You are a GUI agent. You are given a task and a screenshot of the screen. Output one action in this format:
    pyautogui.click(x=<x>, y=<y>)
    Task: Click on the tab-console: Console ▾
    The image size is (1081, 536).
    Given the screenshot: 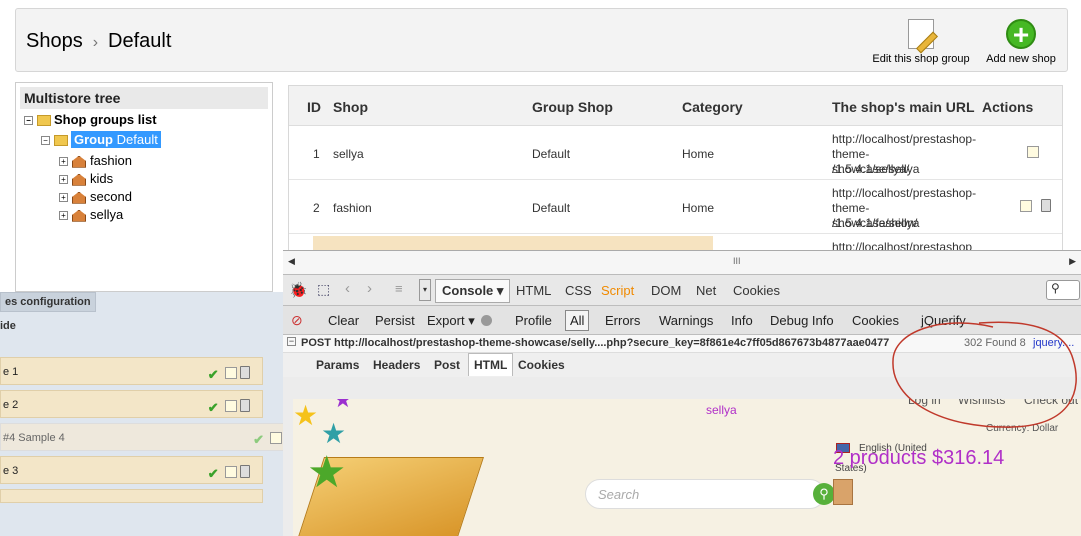 What is the action you would take?
    pyautogui.click(x=473, y=291)
    